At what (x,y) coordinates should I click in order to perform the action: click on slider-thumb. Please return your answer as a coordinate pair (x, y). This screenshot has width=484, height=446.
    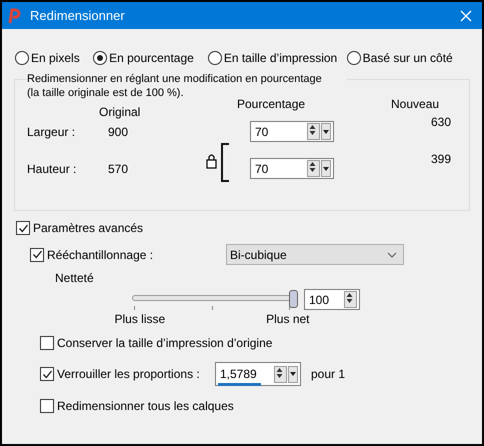
    Looking at the image, I should click on (293, 299).